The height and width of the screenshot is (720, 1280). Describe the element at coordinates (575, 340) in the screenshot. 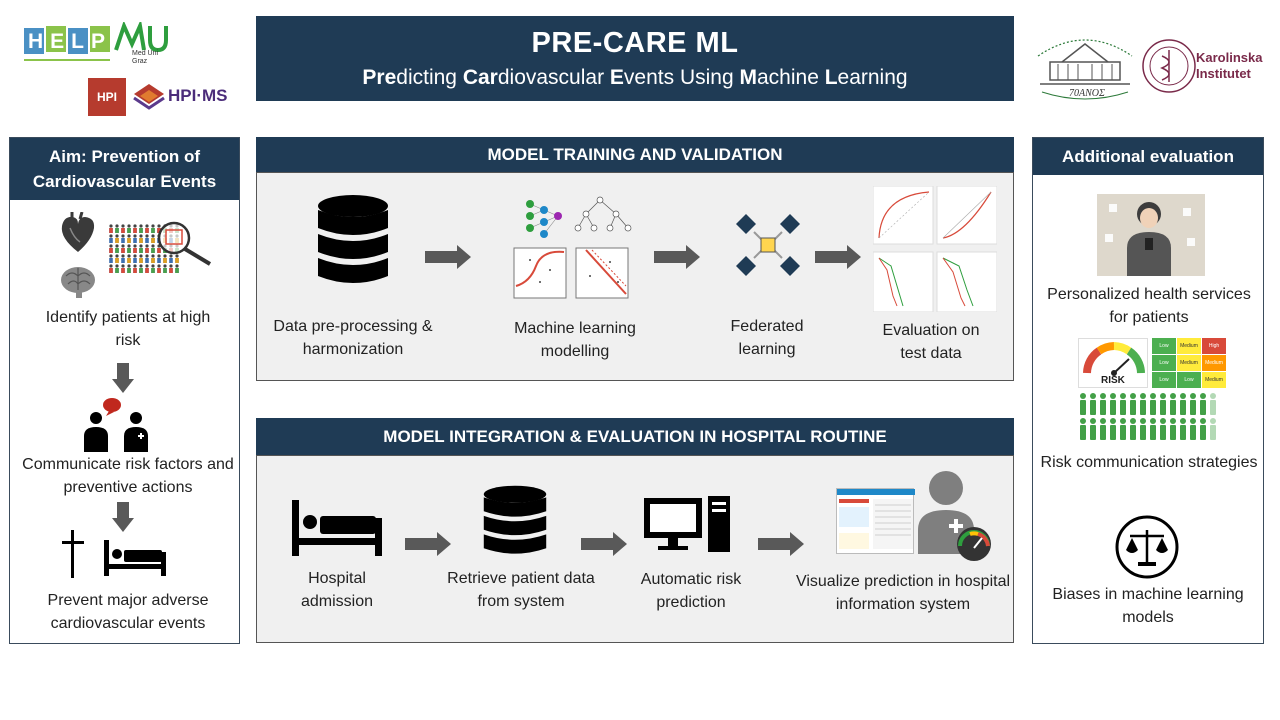

I see `training-step-2-label: Machine learning modelling` at that location.